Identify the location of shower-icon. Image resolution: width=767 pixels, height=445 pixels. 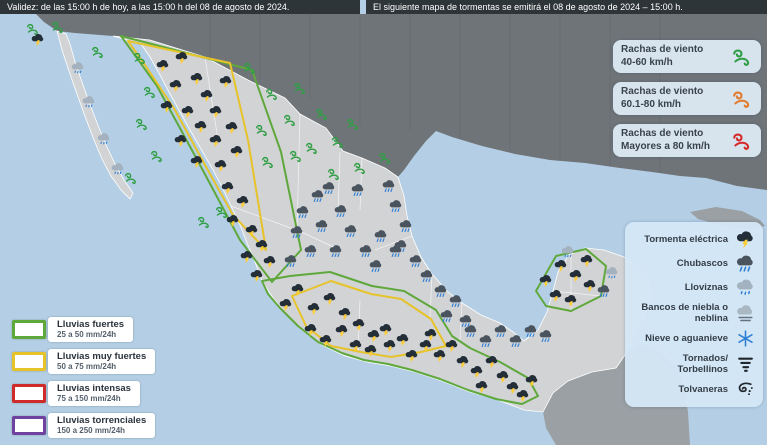
(745, 263).